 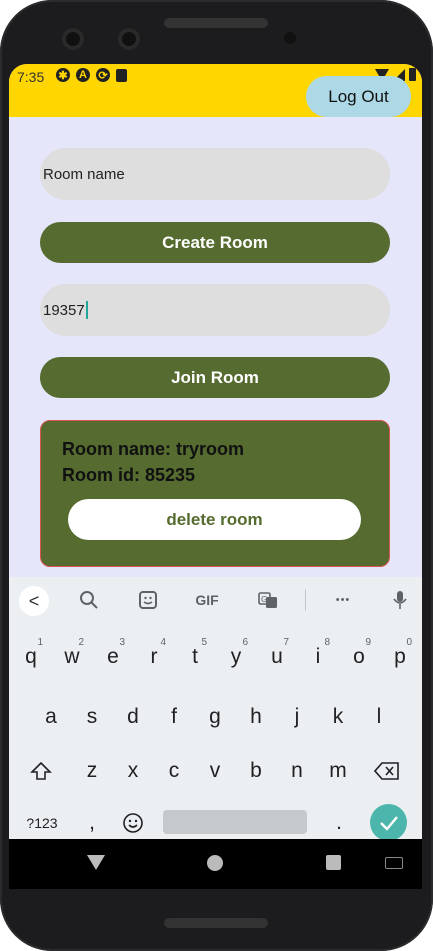 I want to click on key-letter: y, so click(x=236, y=656).